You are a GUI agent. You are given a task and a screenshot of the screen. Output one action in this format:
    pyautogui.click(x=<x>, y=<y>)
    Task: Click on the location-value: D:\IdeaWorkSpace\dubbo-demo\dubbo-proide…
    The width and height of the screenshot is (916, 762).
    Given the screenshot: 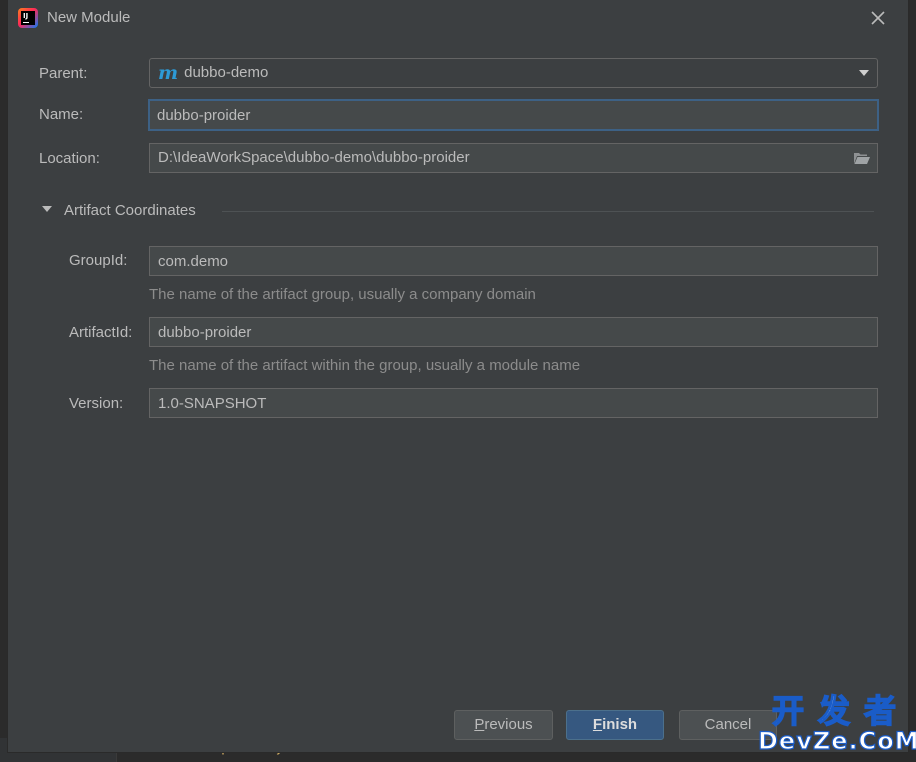 What is the action you would take?
    pyautogui.click(x=314, y=157)
    